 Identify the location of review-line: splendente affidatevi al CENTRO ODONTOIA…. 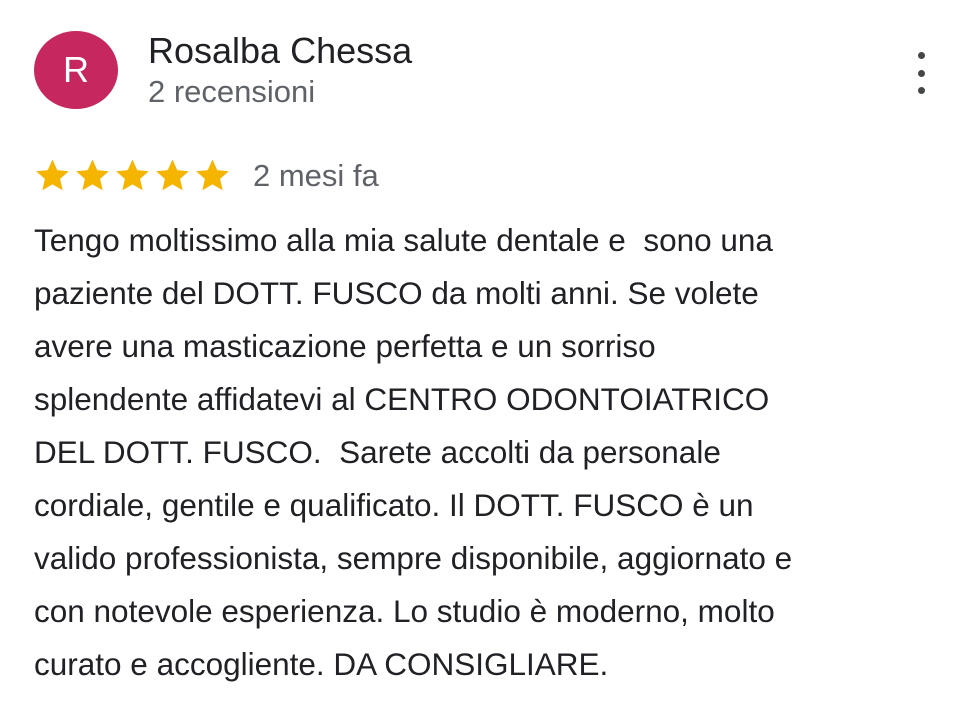
(402, 399).